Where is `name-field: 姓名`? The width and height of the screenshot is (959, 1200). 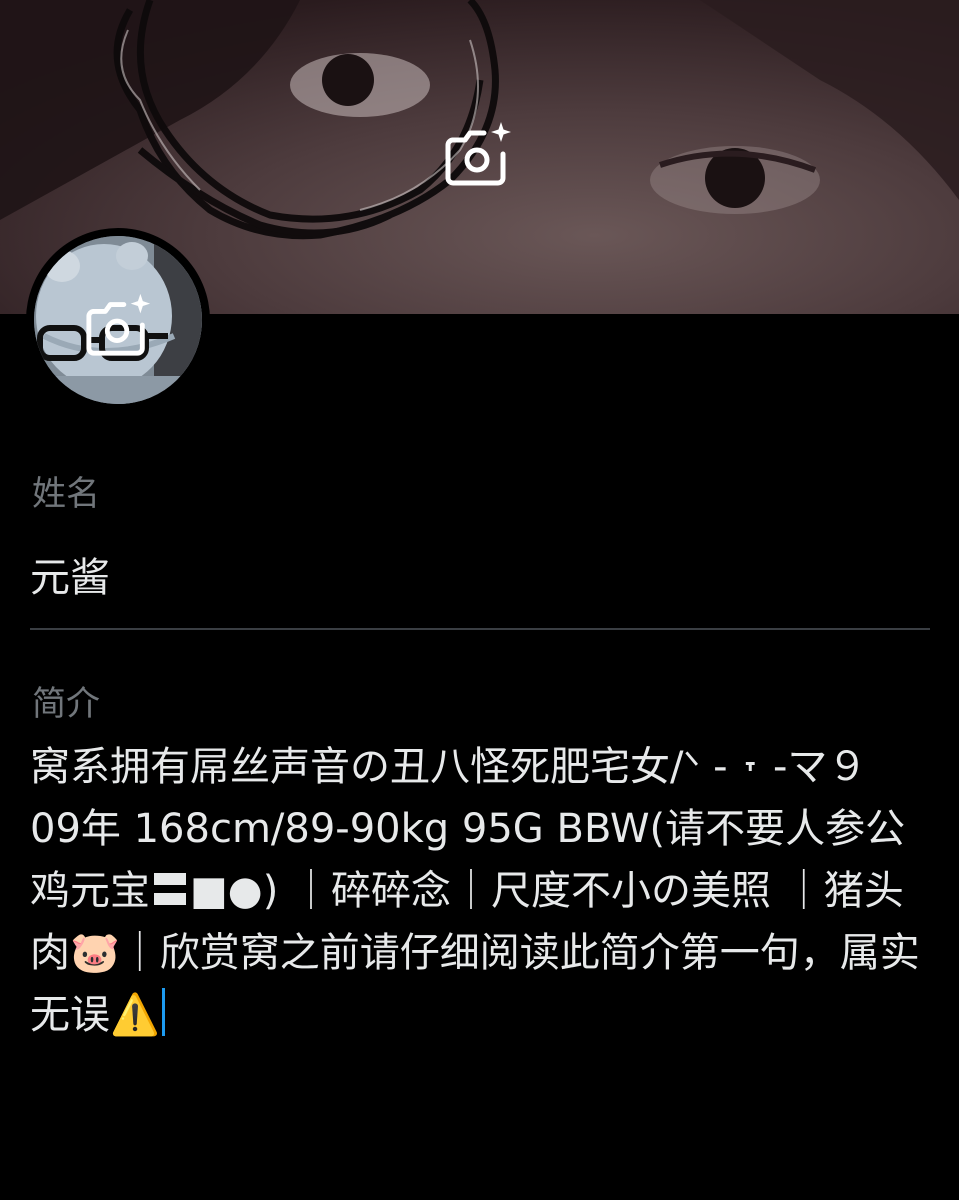
name-field: 姓名 is located at coordinates (480, 552).